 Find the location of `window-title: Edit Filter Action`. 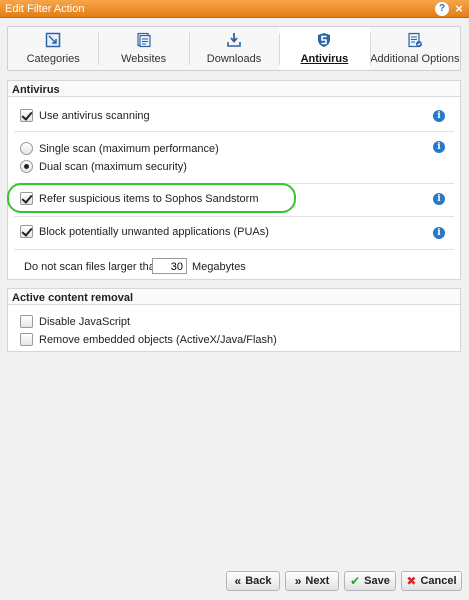

window-title: Edit Filter Action is located at coordinates (45, 9).